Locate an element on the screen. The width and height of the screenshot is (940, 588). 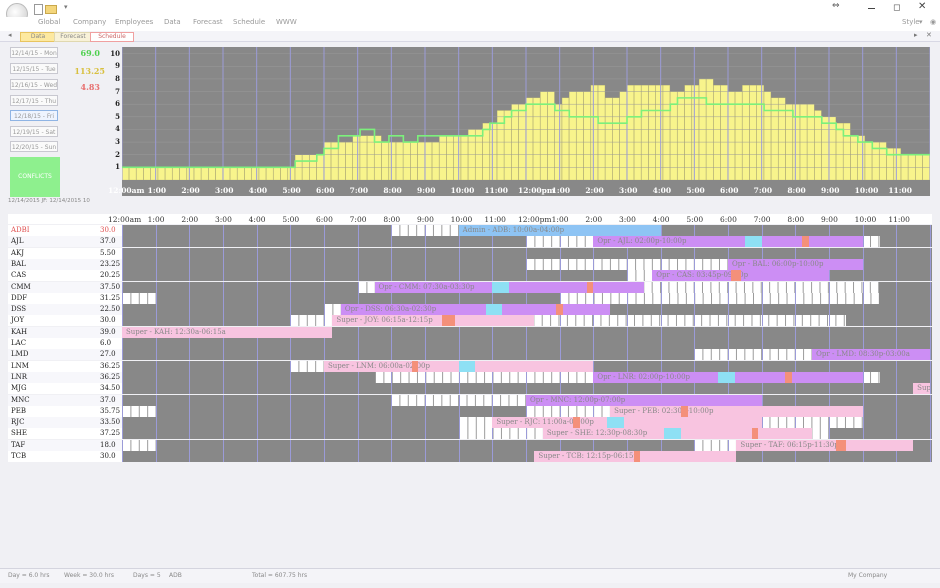
shift-bar: Super - KAH: 12:30a-06:15a is located at coordinates (227, 332).